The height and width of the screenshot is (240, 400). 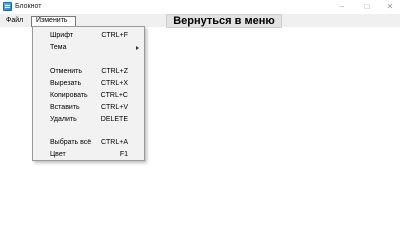 What do you see at coordinates (7, 6) in the screenshot?
I see `notepad-app-icon` at bounding box center [7, 6].